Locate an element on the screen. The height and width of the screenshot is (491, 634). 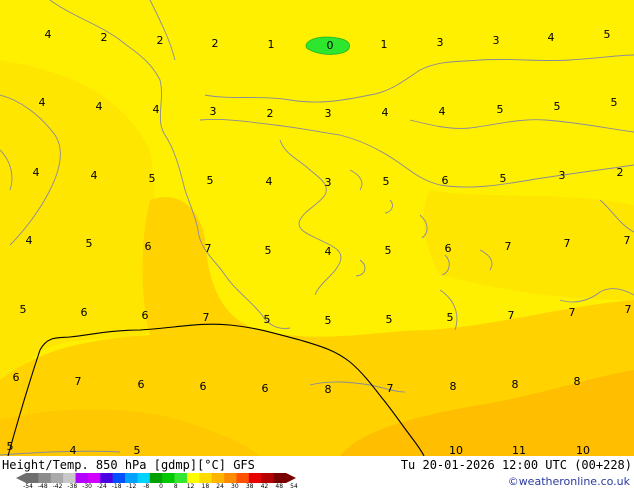
colorbar-tick-label: 42 is located at coordinates (264, 486).